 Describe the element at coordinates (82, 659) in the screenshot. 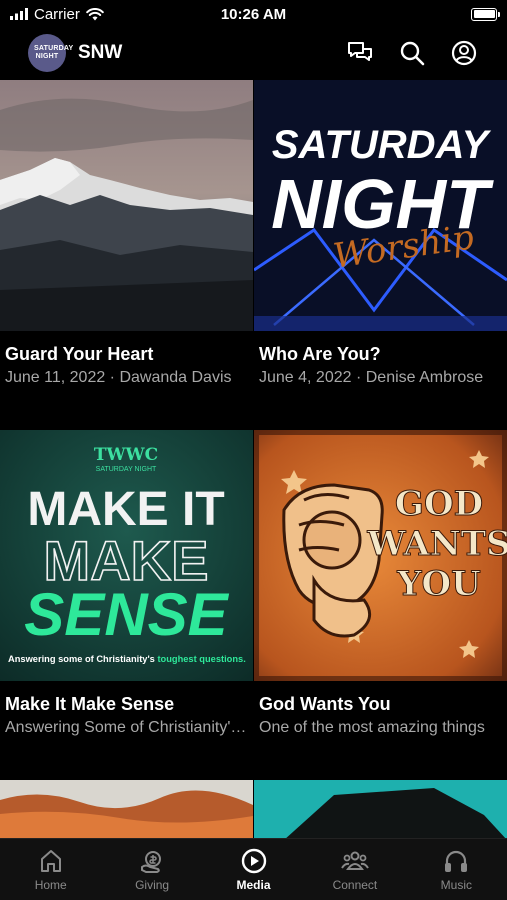

I see `mims-caption: Answering some of Christianity's` at that location.